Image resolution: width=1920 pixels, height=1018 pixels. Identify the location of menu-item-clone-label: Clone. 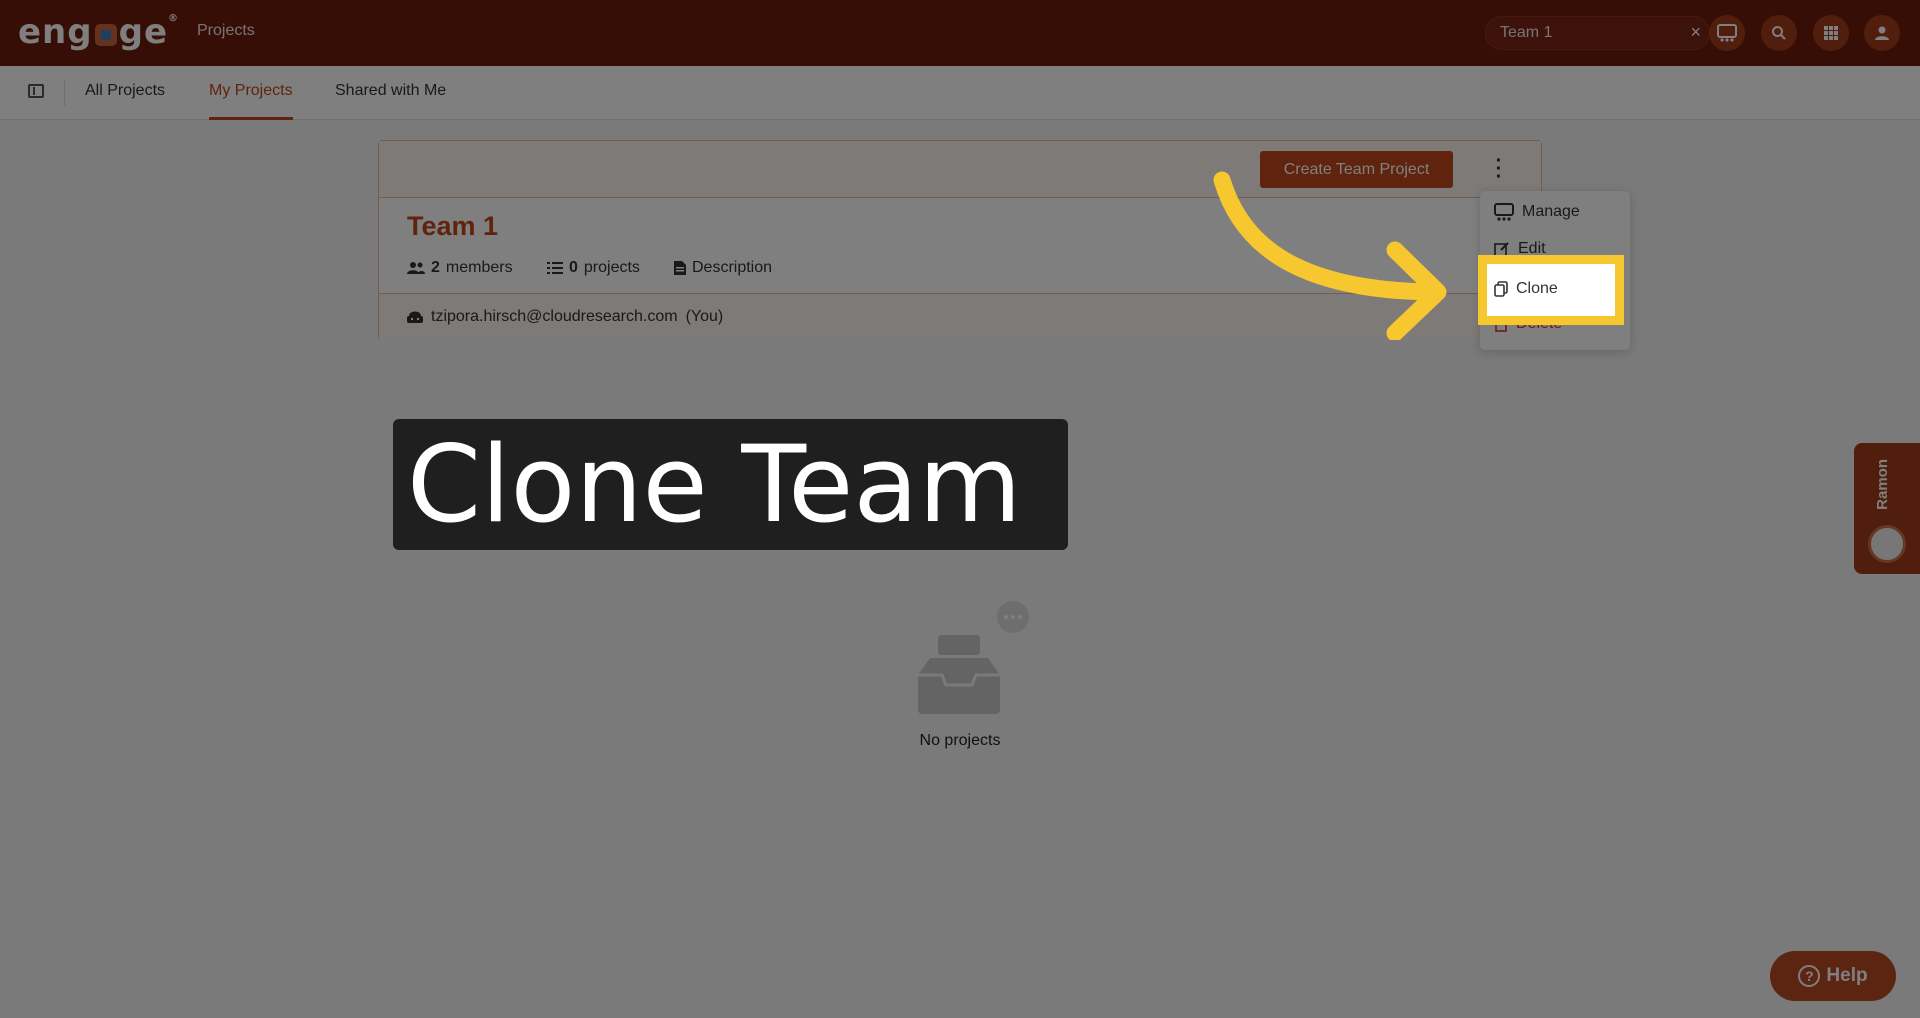
(1537, 288).